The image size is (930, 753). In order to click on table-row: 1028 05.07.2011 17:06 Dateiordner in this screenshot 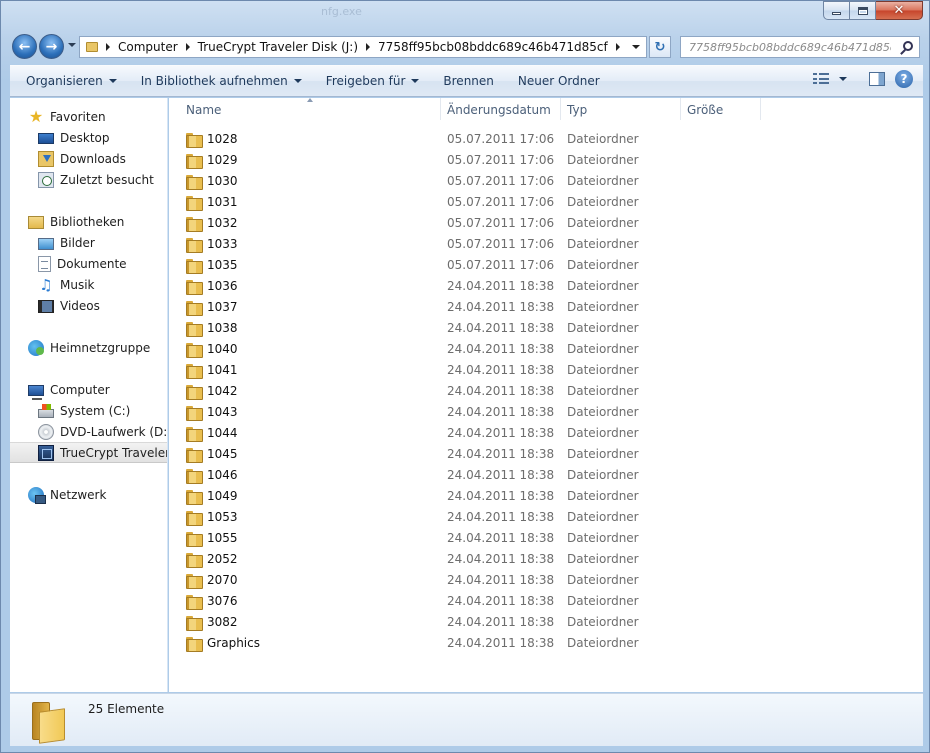, I will do `click(546, 138)`.